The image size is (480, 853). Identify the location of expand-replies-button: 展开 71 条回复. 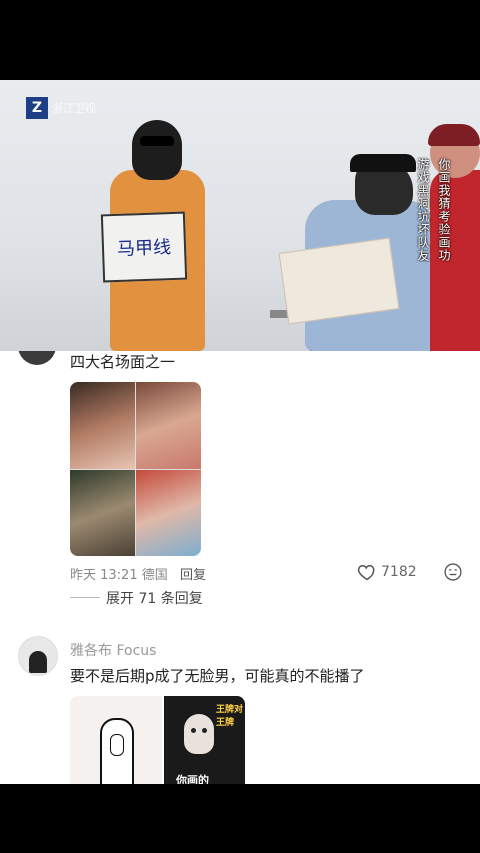
(154, 598).